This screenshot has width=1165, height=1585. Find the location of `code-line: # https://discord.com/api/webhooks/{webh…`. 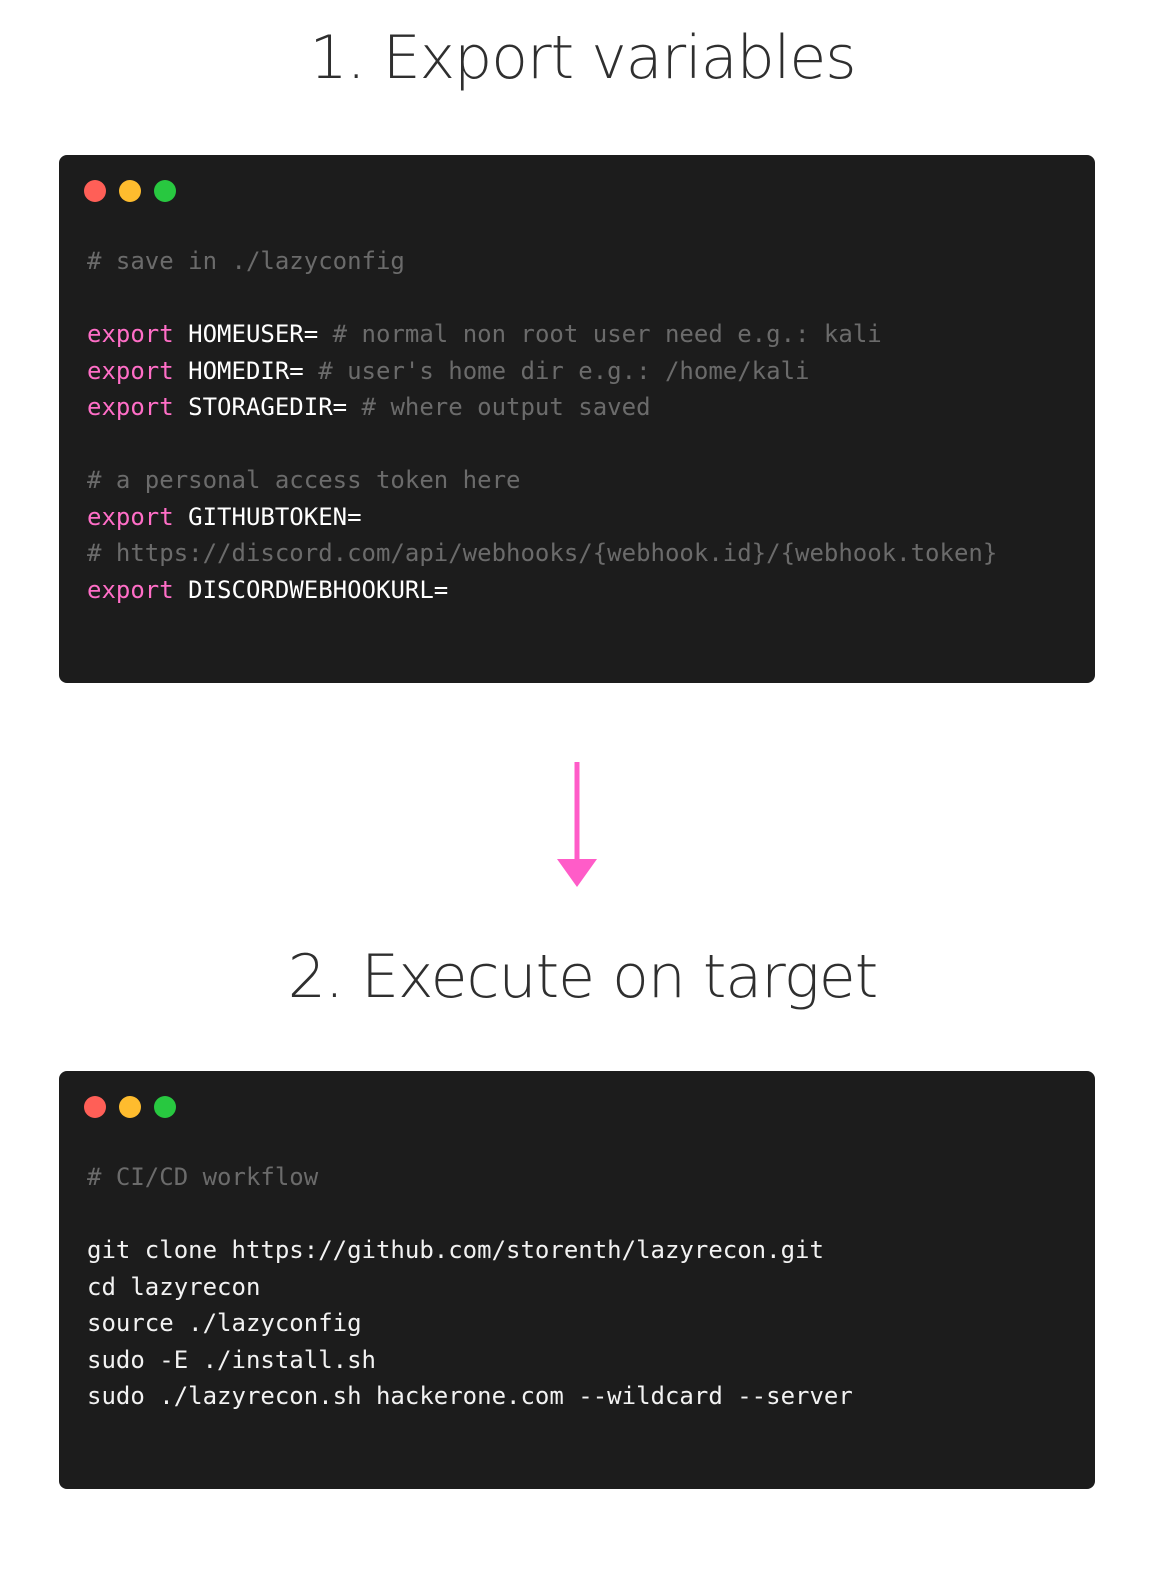

code-line: # https://discord.com/api/webhooks/{webh… is located at coordinates (542, 553).